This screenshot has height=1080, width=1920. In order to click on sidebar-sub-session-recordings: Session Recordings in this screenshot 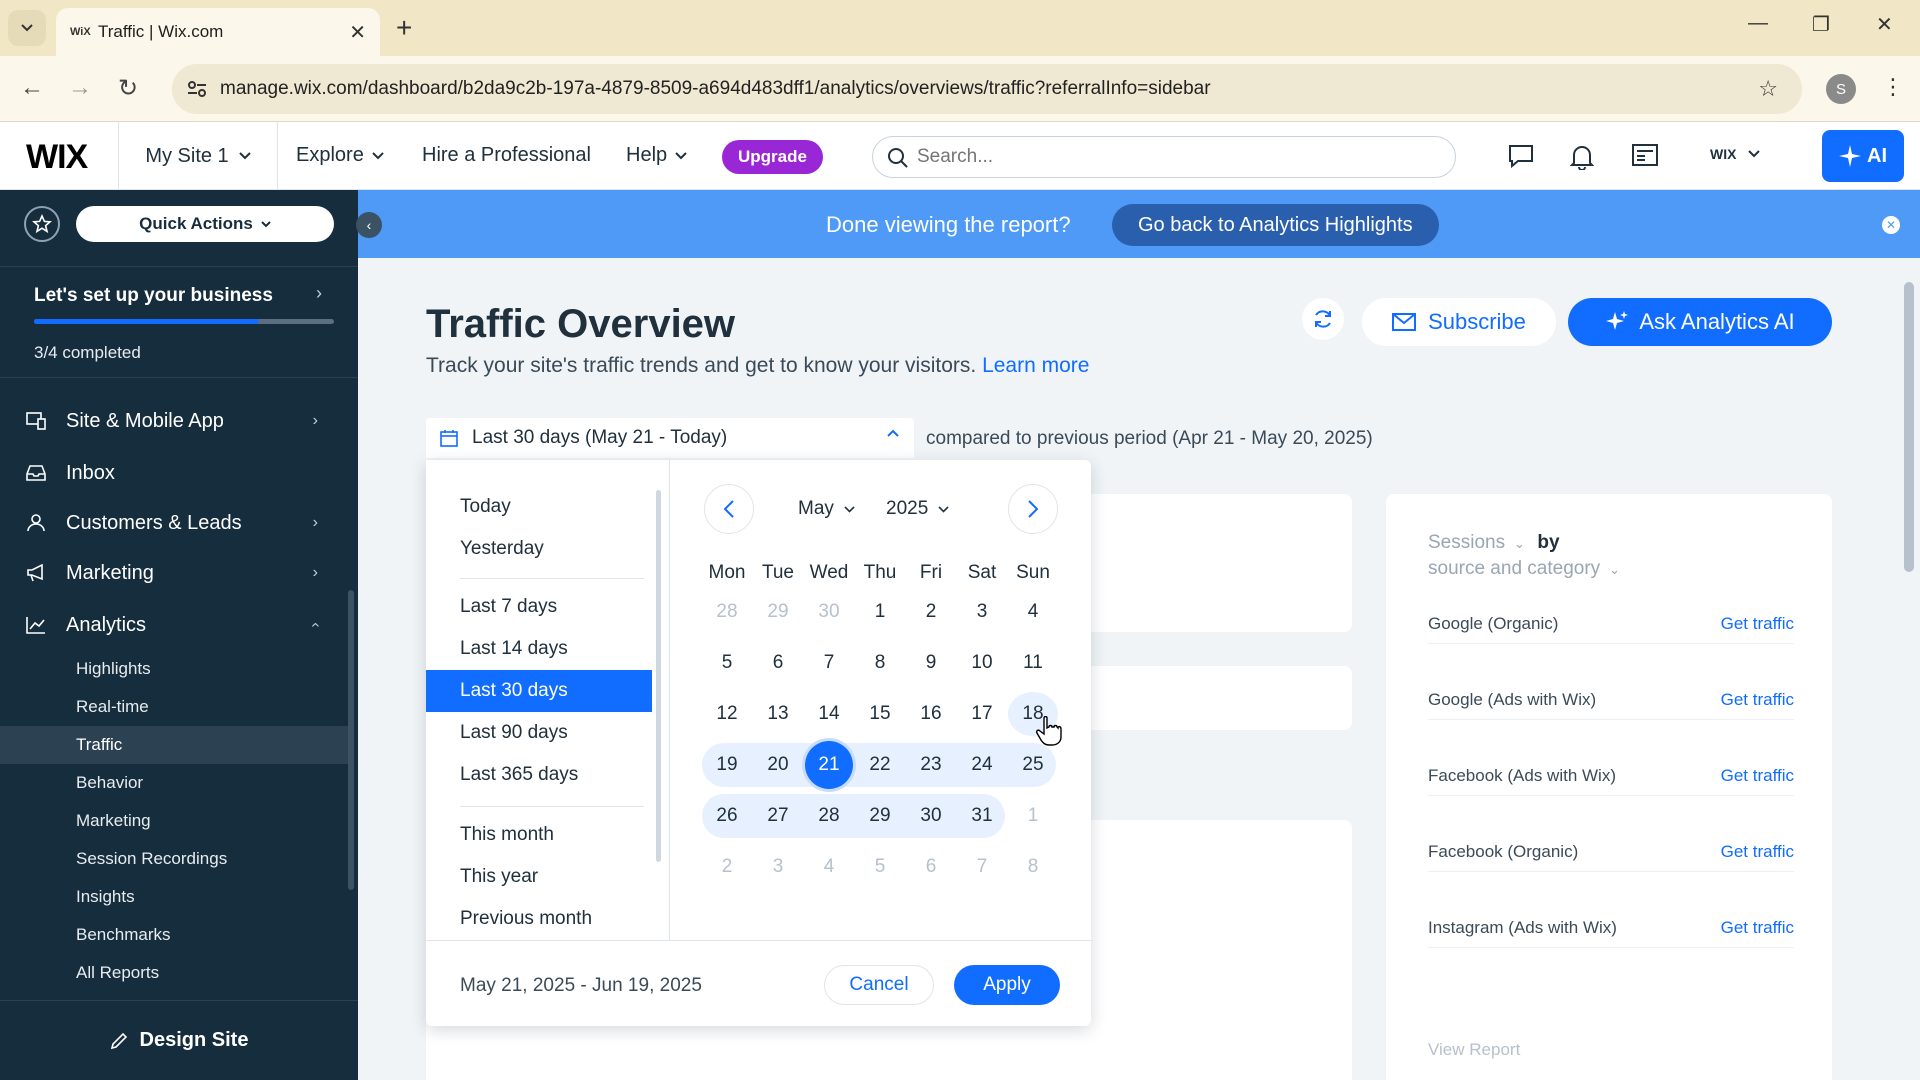, I will do `click(175, 859)`.